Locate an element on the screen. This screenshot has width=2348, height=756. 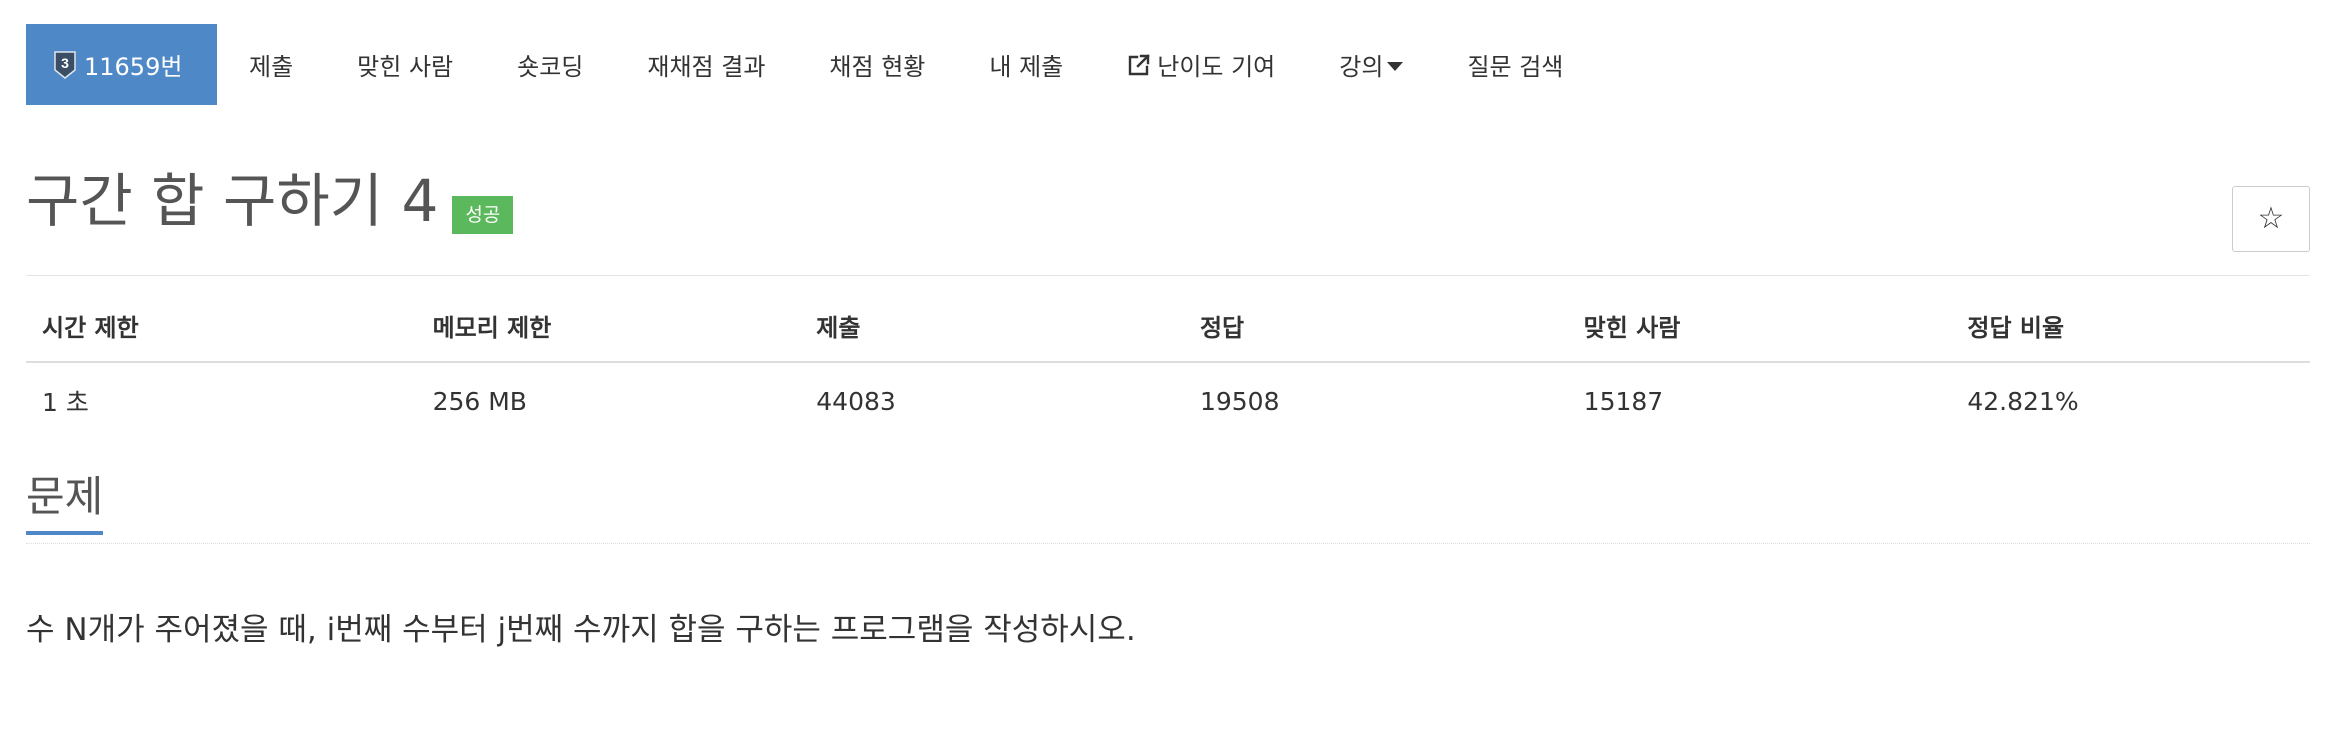
external-link-icon is located at coordinates (1139, 65).